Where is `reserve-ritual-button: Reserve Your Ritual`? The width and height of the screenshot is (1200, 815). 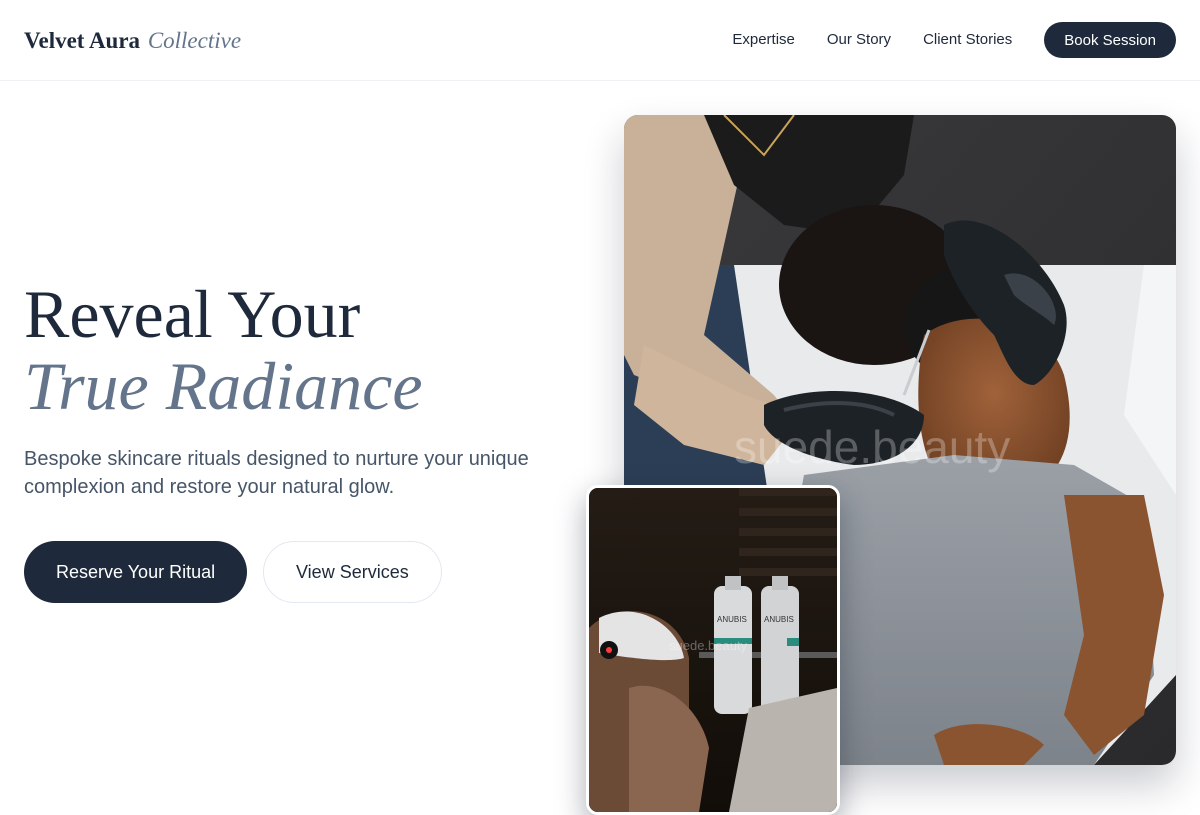 reserve-ritual-button: Reserve Your Ritual is located at coordinates (136, 572).